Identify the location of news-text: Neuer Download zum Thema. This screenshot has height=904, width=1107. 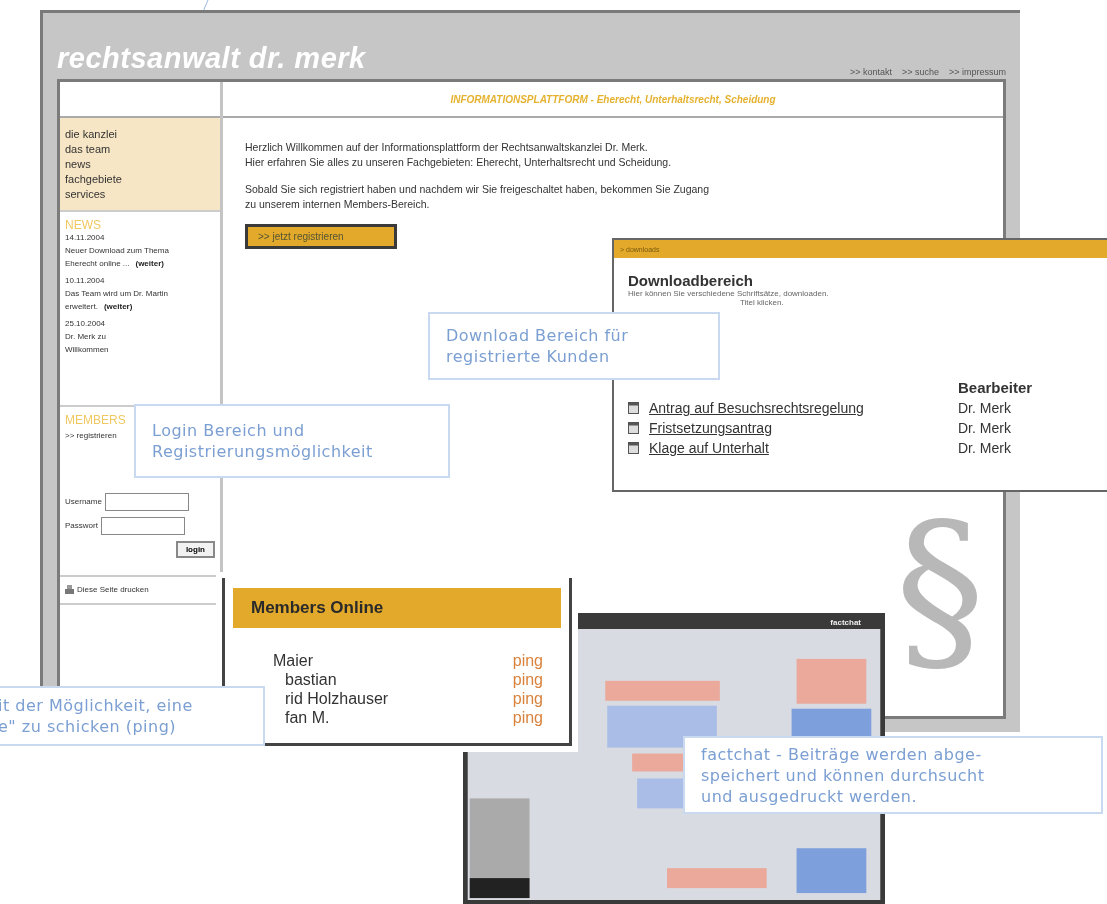
(117, 250).